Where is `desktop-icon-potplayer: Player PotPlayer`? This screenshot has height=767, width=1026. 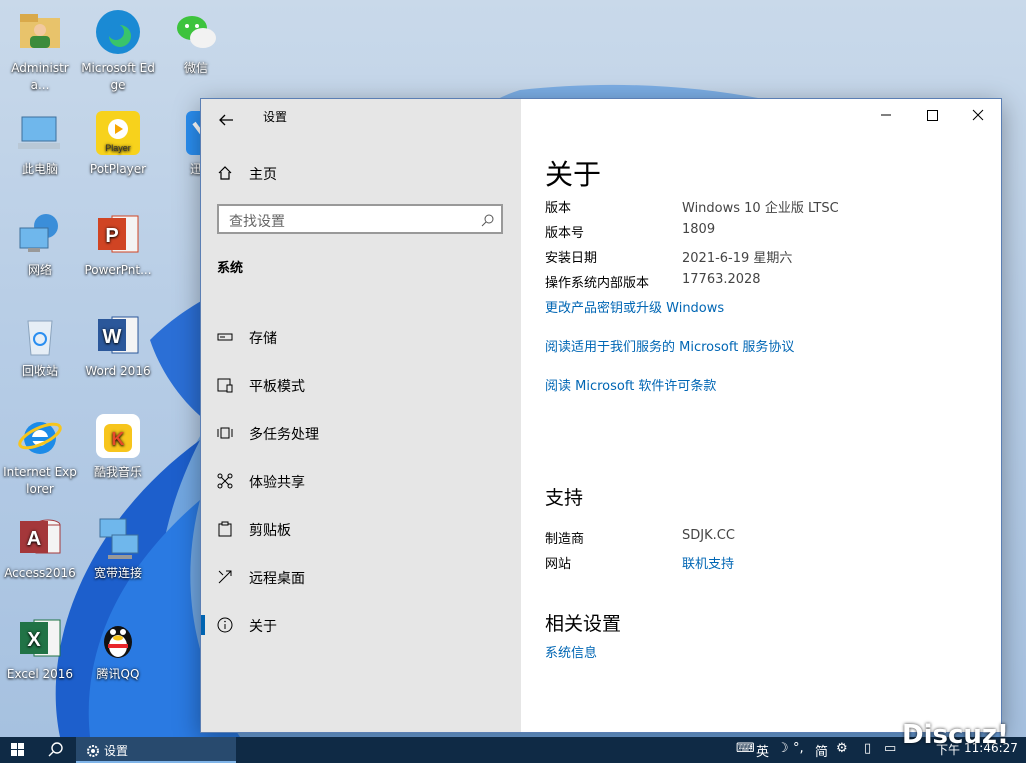 desktop-icon-potplayer: Player PotPlayer is located at coordinates (118, 140).